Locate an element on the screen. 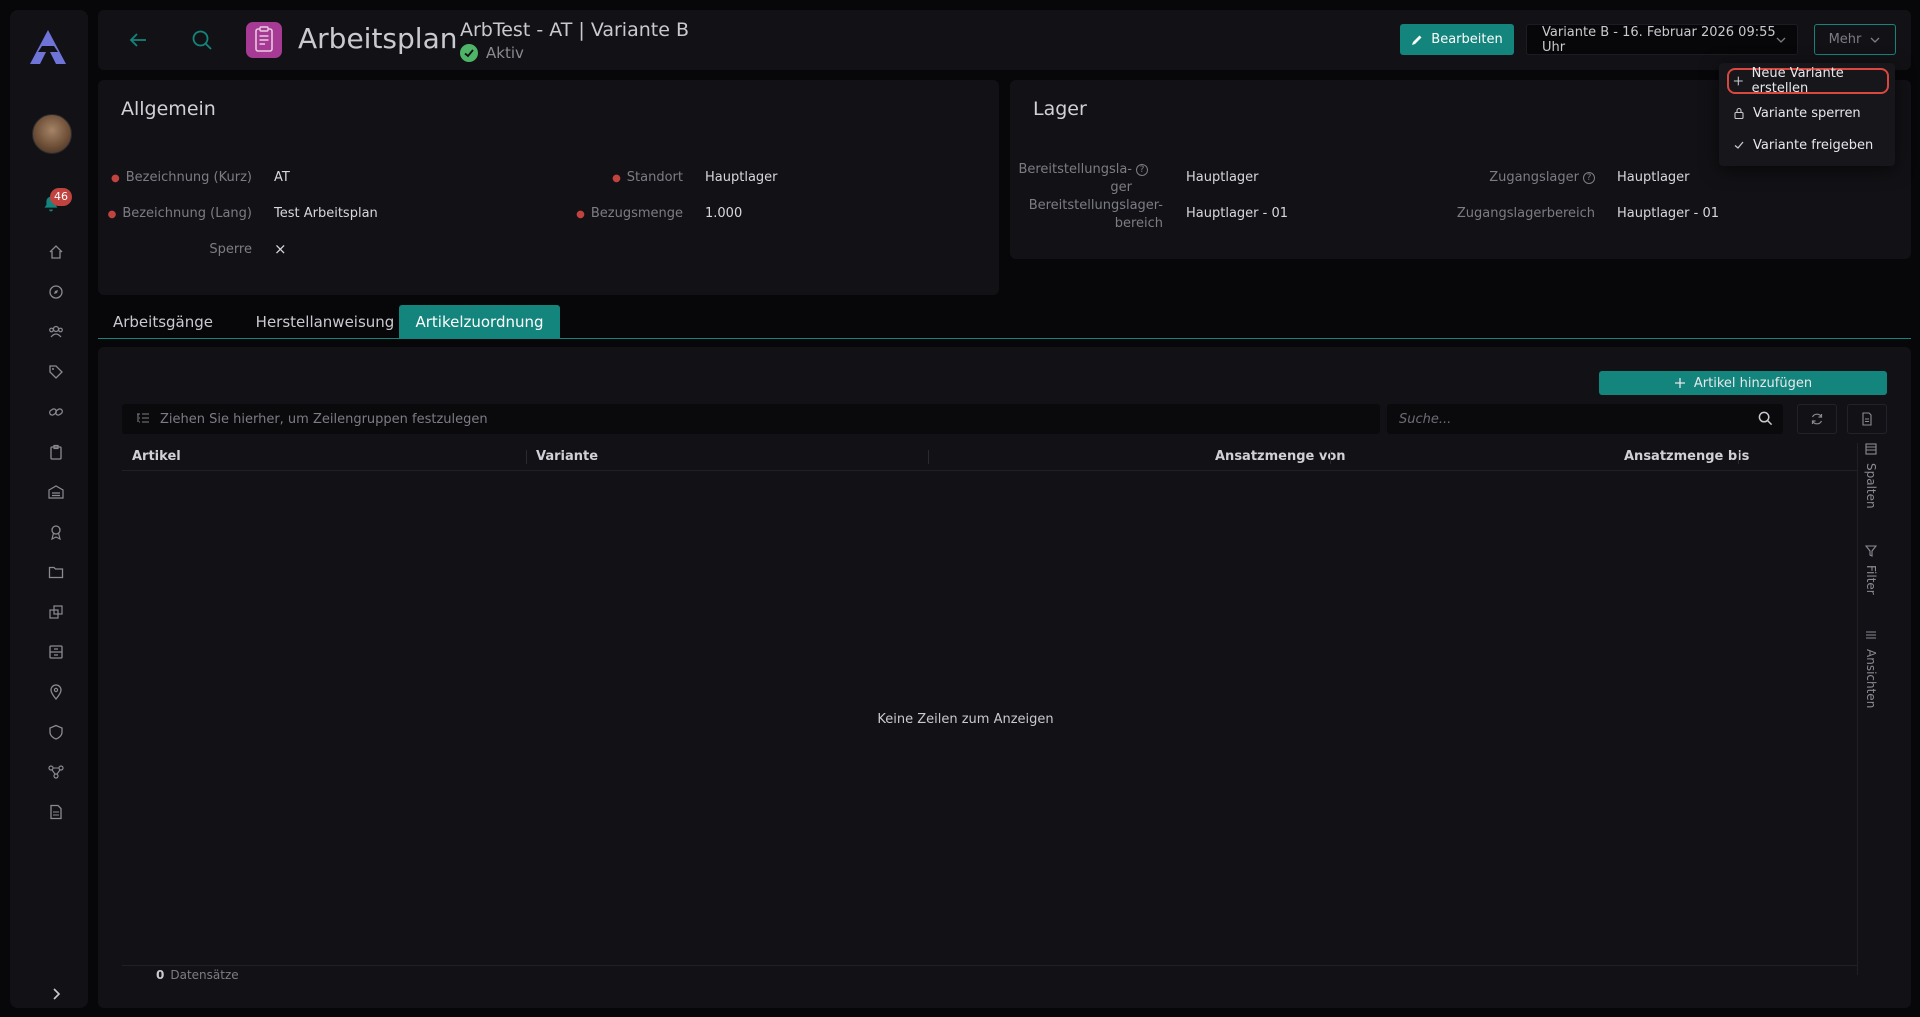 The image size is (1920, 1017). add-article-button: Artikel hinzufügen is located at coordinates (1743, 383).